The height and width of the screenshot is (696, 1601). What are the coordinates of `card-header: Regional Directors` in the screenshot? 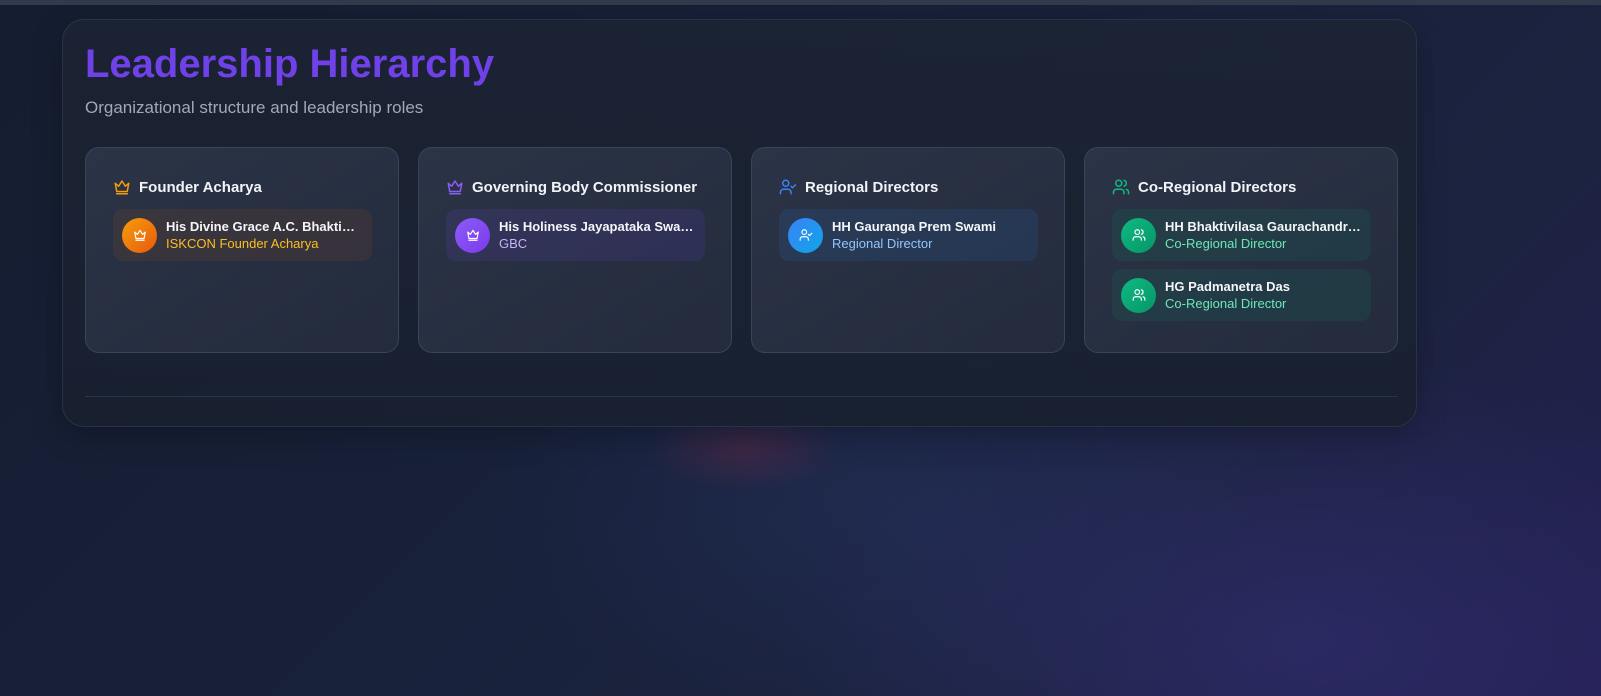 It's located at (858, 187).